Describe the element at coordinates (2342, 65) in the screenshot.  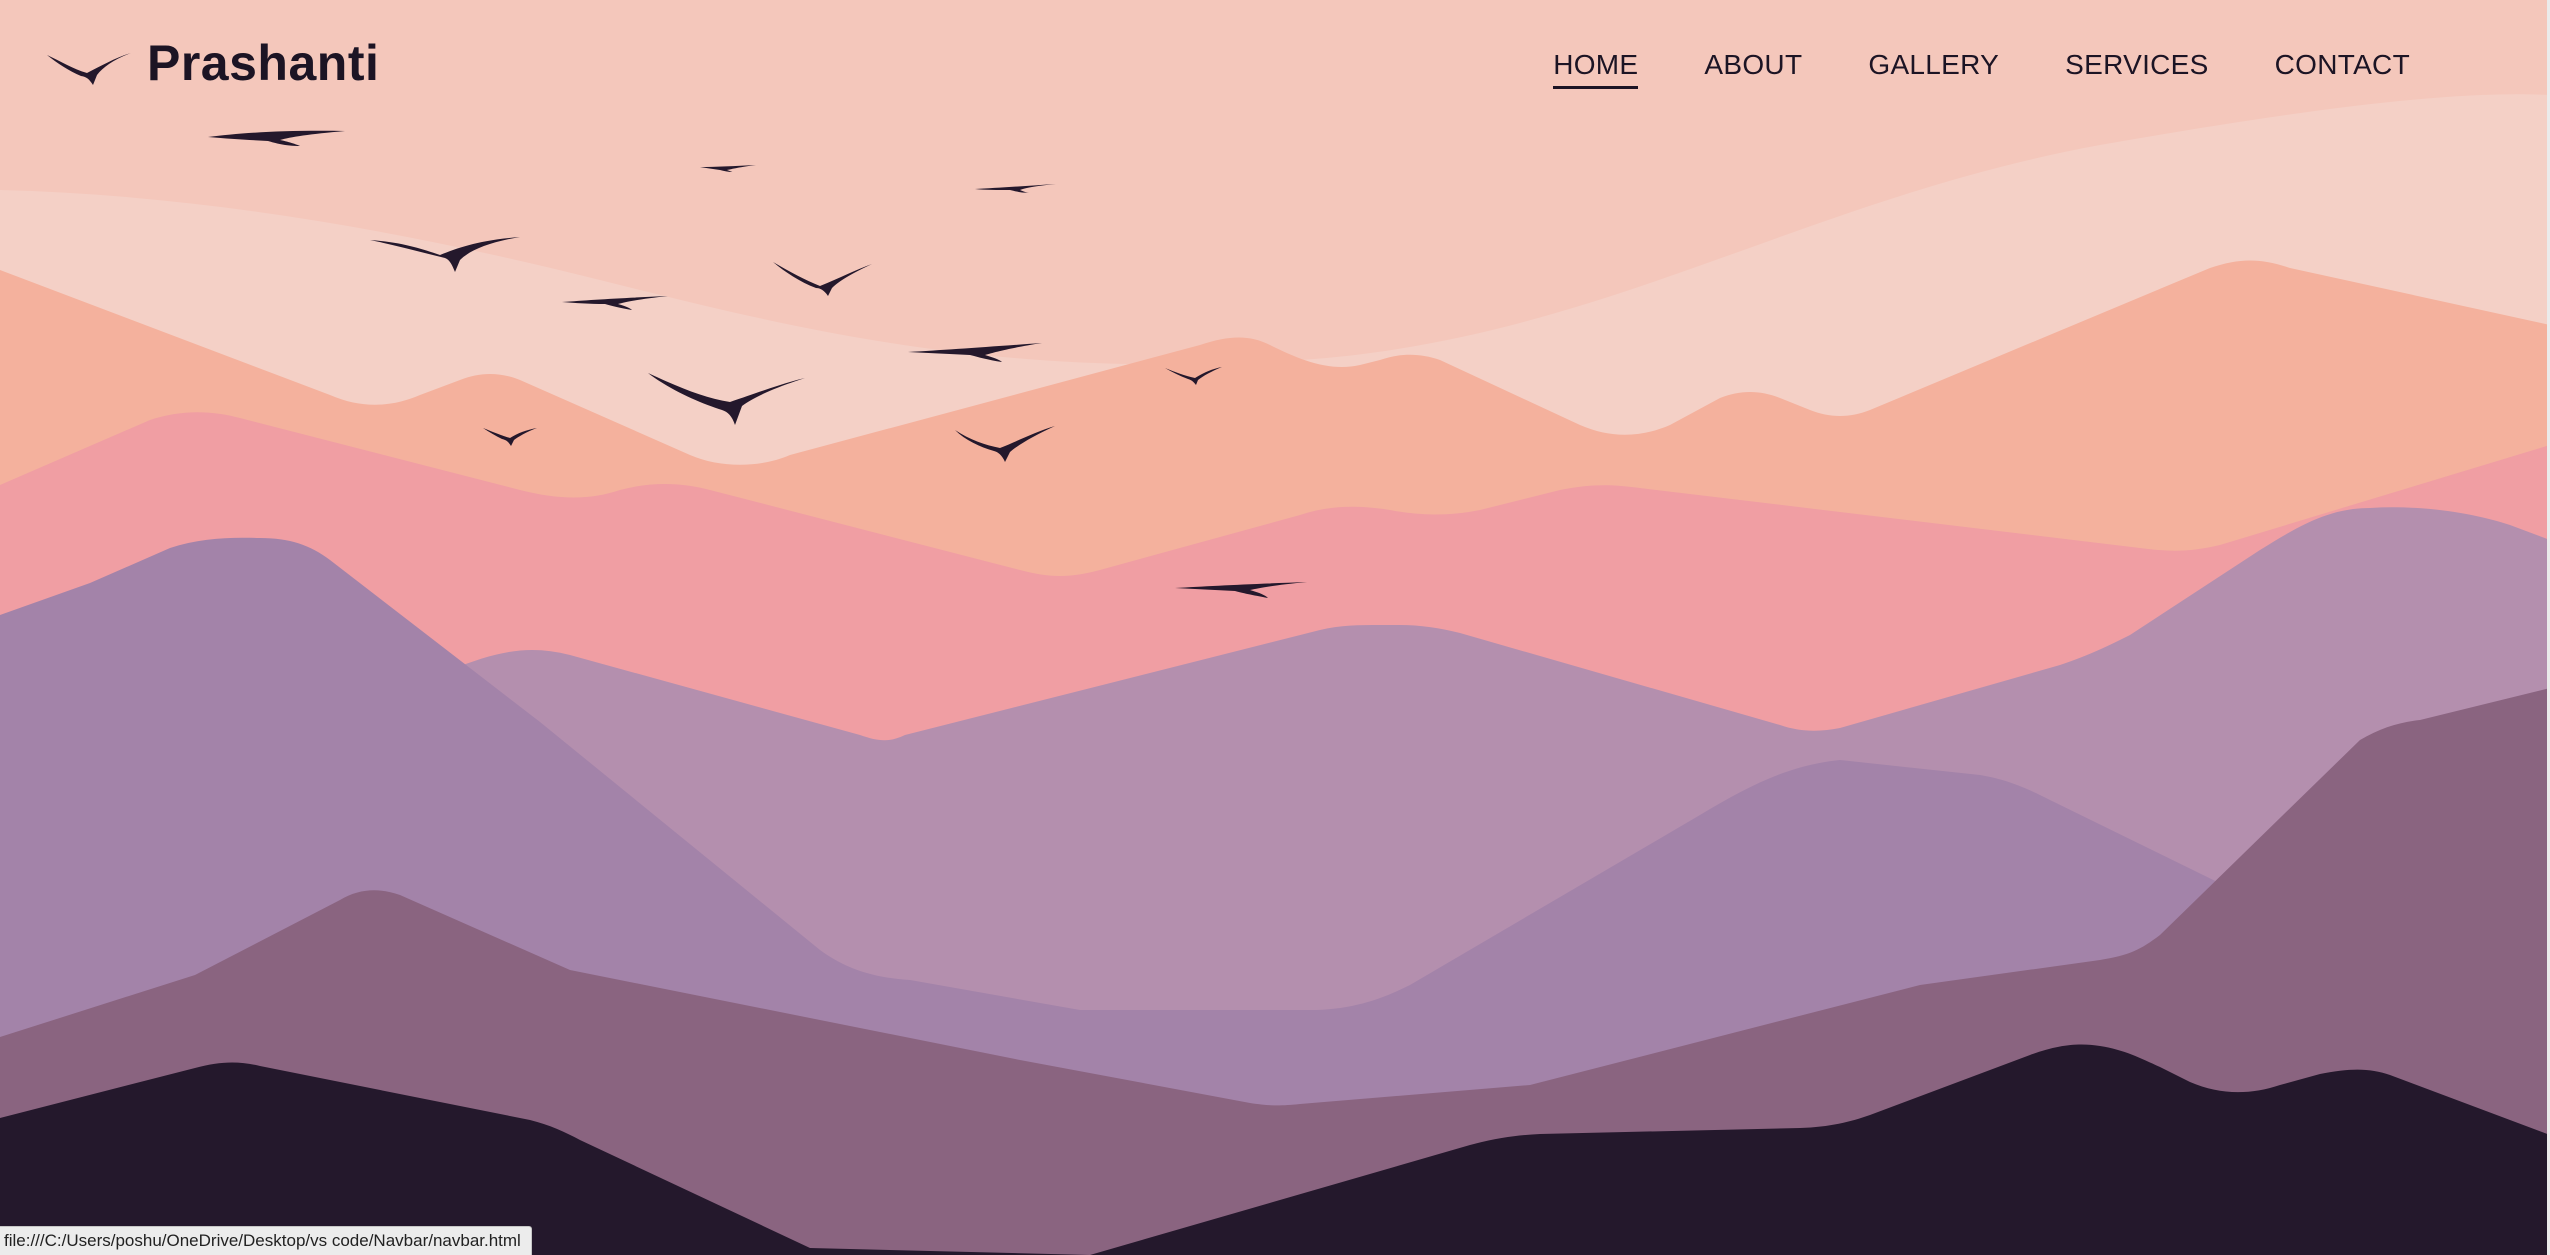
I see `nav-link-contact: CONTACT` at that location.